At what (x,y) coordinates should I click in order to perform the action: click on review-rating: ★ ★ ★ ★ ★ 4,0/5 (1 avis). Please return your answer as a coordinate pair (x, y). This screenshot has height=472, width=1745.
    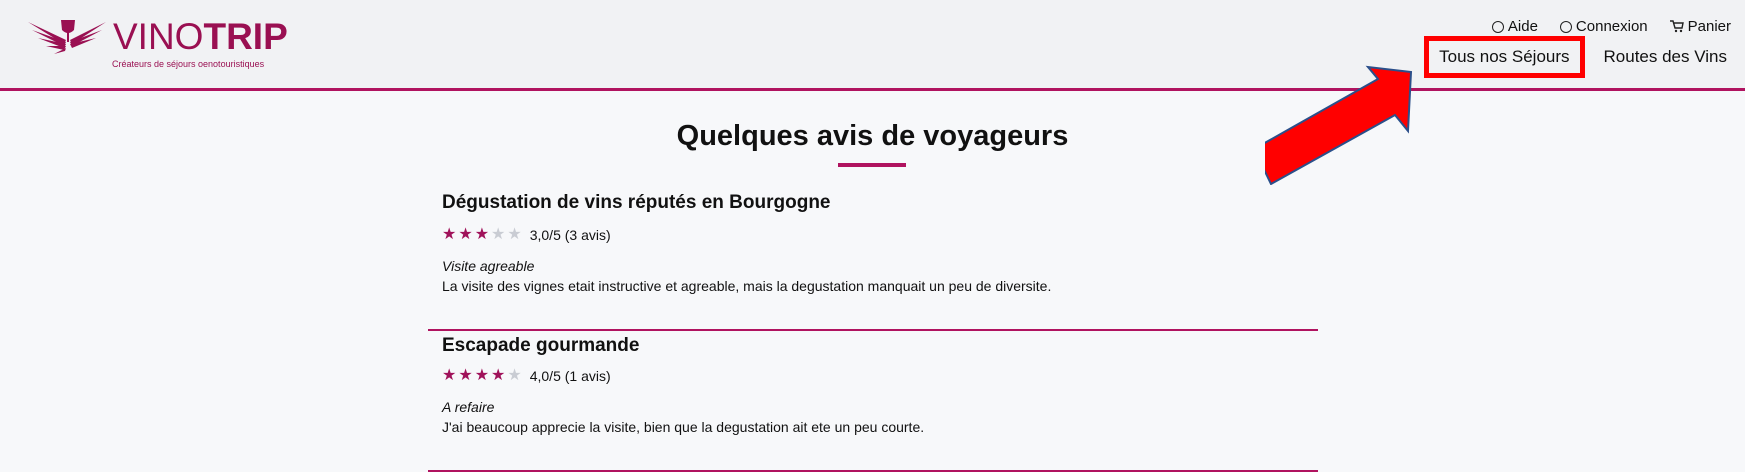
    Looking at the image, I should click on (526, 376).